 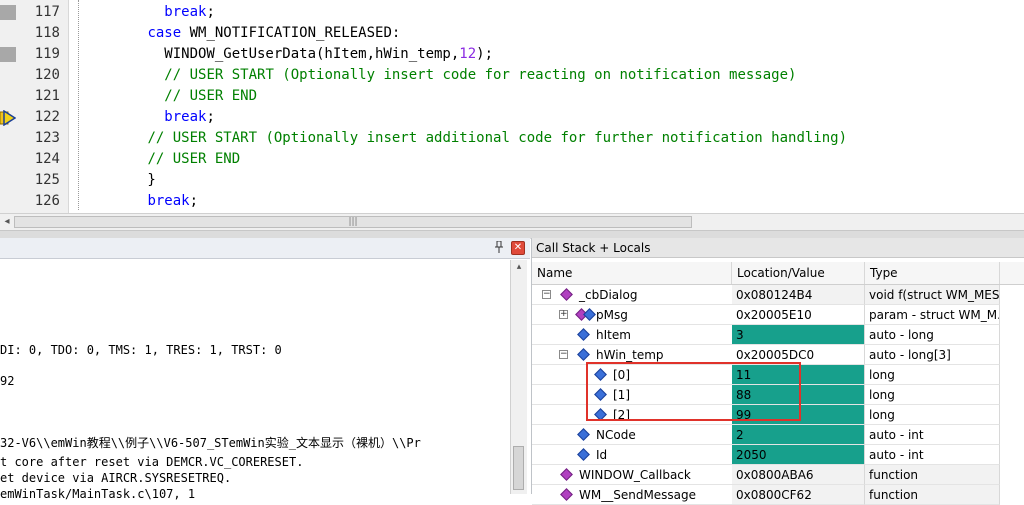 I want to click on row-name: WM__SendMessage, so click(x=638, y=495).